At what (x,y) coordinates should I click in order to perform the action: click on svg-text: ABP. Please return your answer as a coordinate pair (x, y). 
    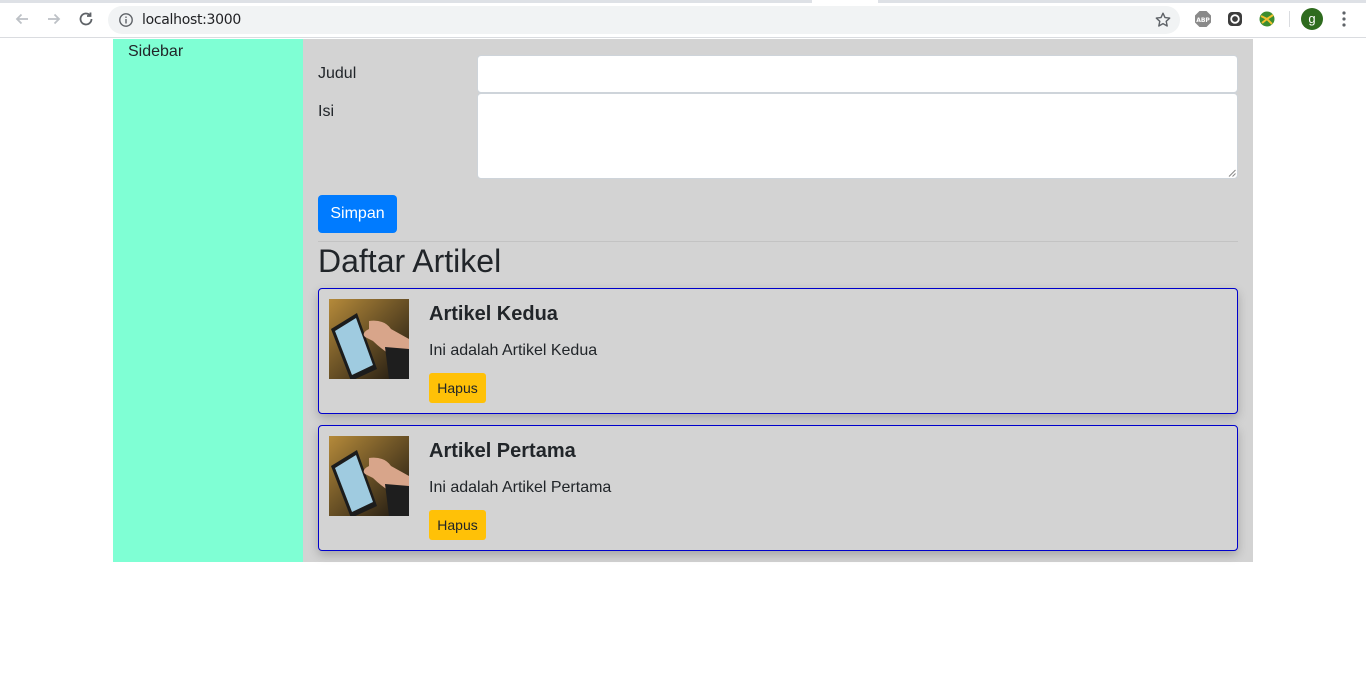
    Looking at the image, I should click on (1203, 20).